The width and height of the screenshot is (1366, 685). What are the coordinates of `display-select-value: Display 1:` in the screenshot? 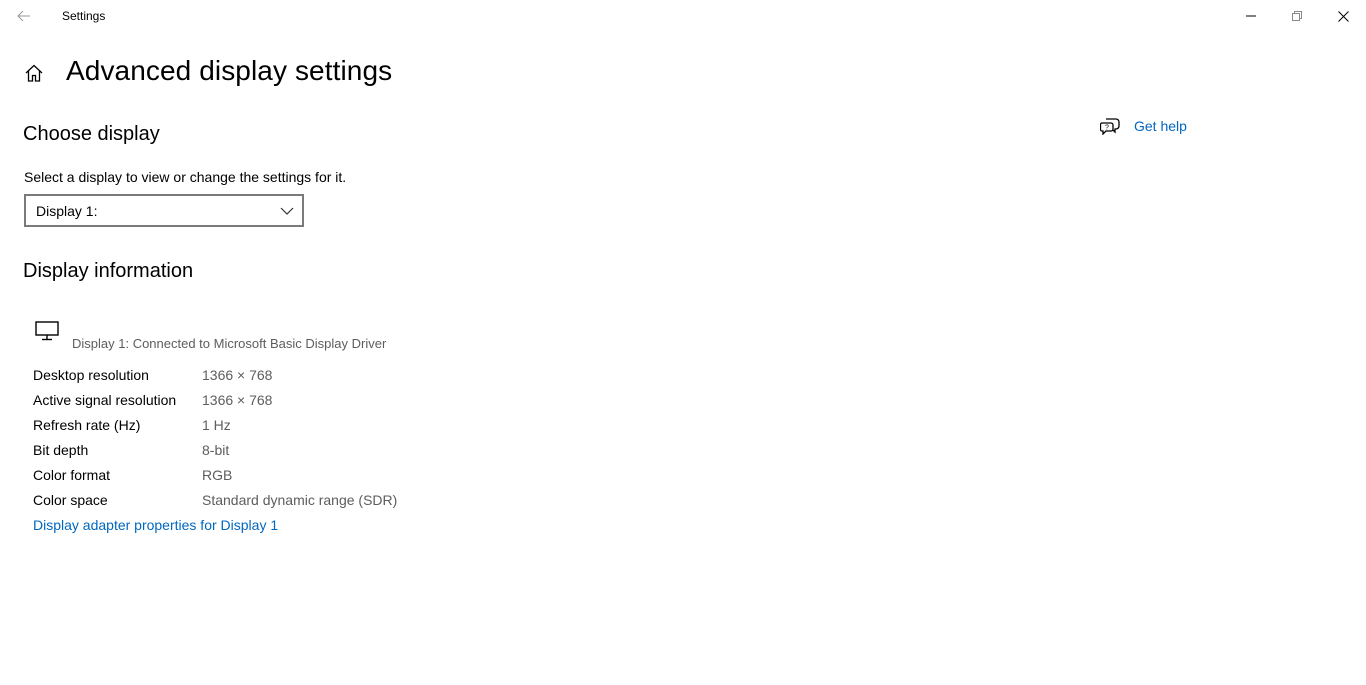 It's located at (67, 211).